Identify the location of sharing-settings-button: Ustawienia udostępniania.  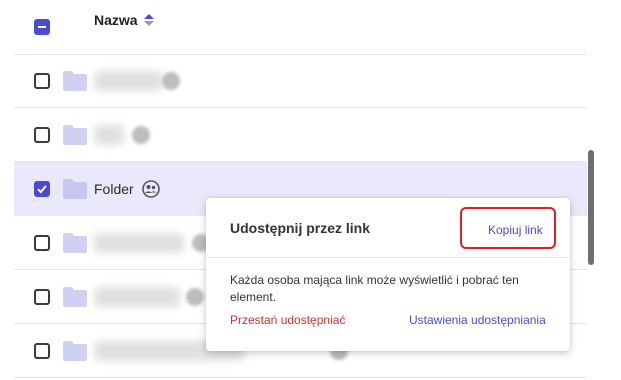
(477, 320).